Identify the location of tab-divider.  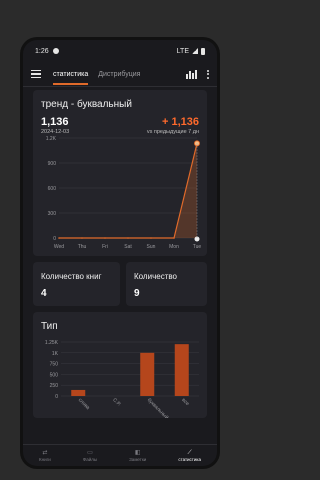
(120, 86).